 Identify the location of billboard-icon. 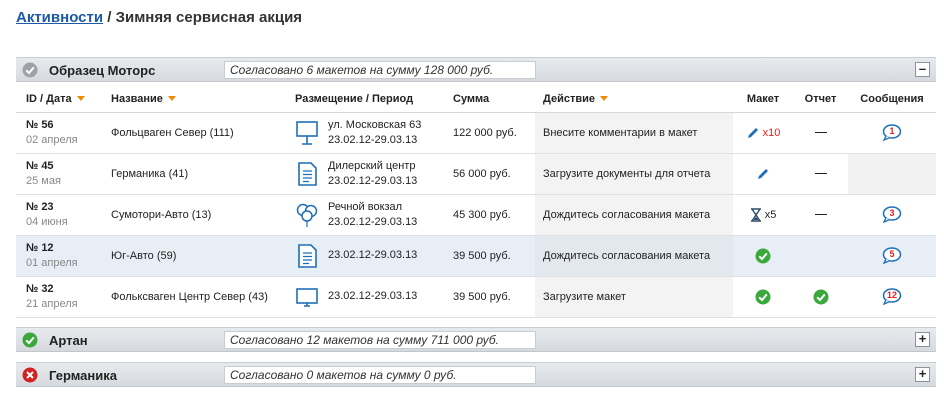
(307, 132).